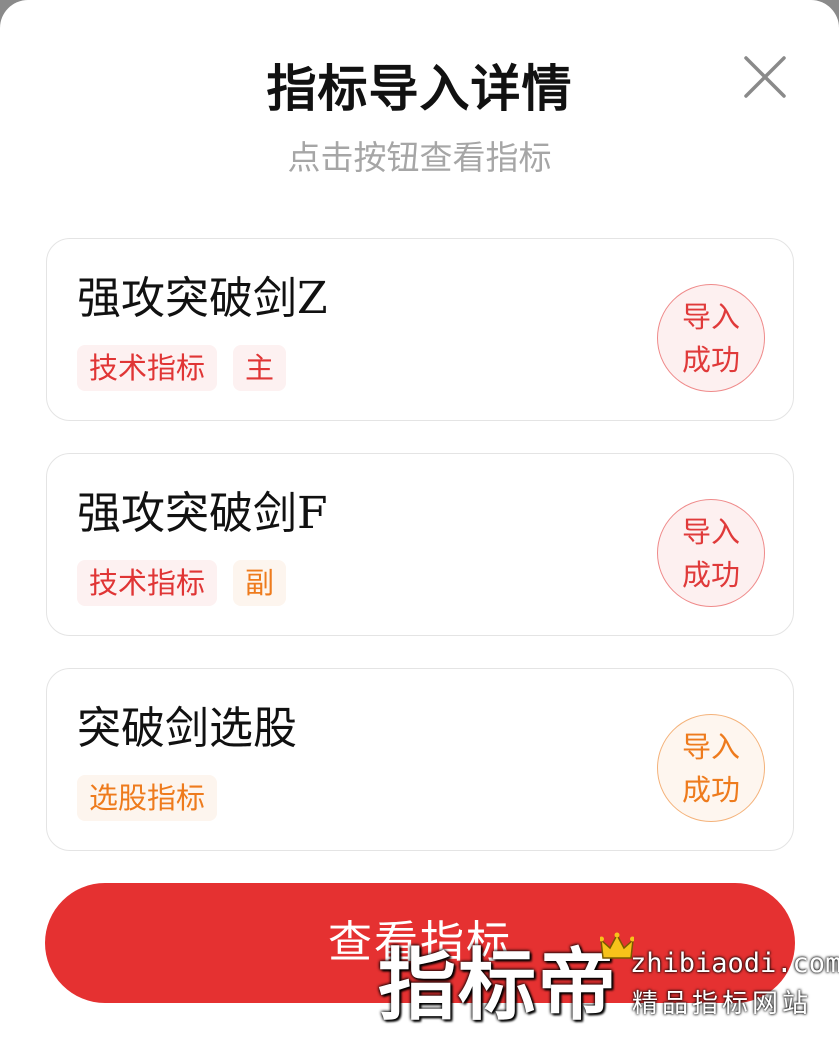  Describe the element at coordinates (260, 368) in the screenshot. I see `role-tag: 主` at that location.